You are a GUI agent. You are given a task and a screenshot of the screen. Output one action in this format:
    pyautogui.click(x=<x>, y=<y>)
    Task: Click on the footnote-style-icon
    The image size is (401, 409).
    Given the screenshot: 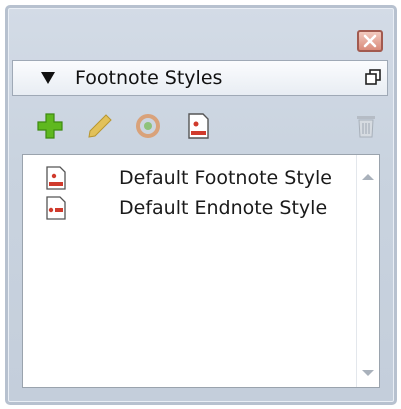 What is the action you would take?
    pyautogui.click(x=56, y=178)
    